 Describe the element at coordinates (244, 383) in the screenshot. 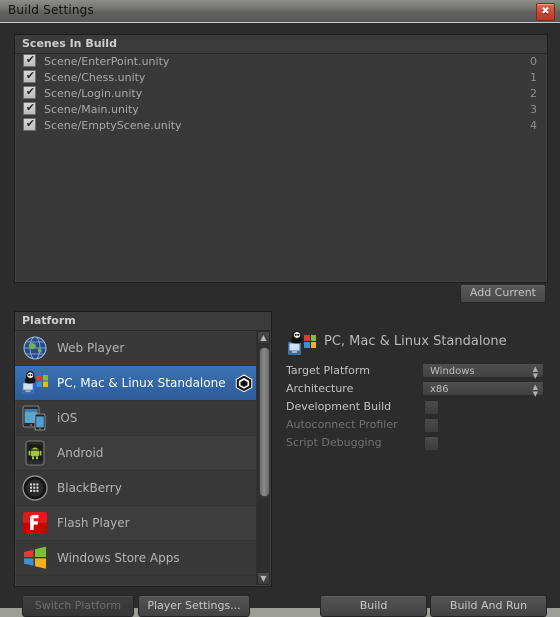

I see `unity-active-icon` at that location.